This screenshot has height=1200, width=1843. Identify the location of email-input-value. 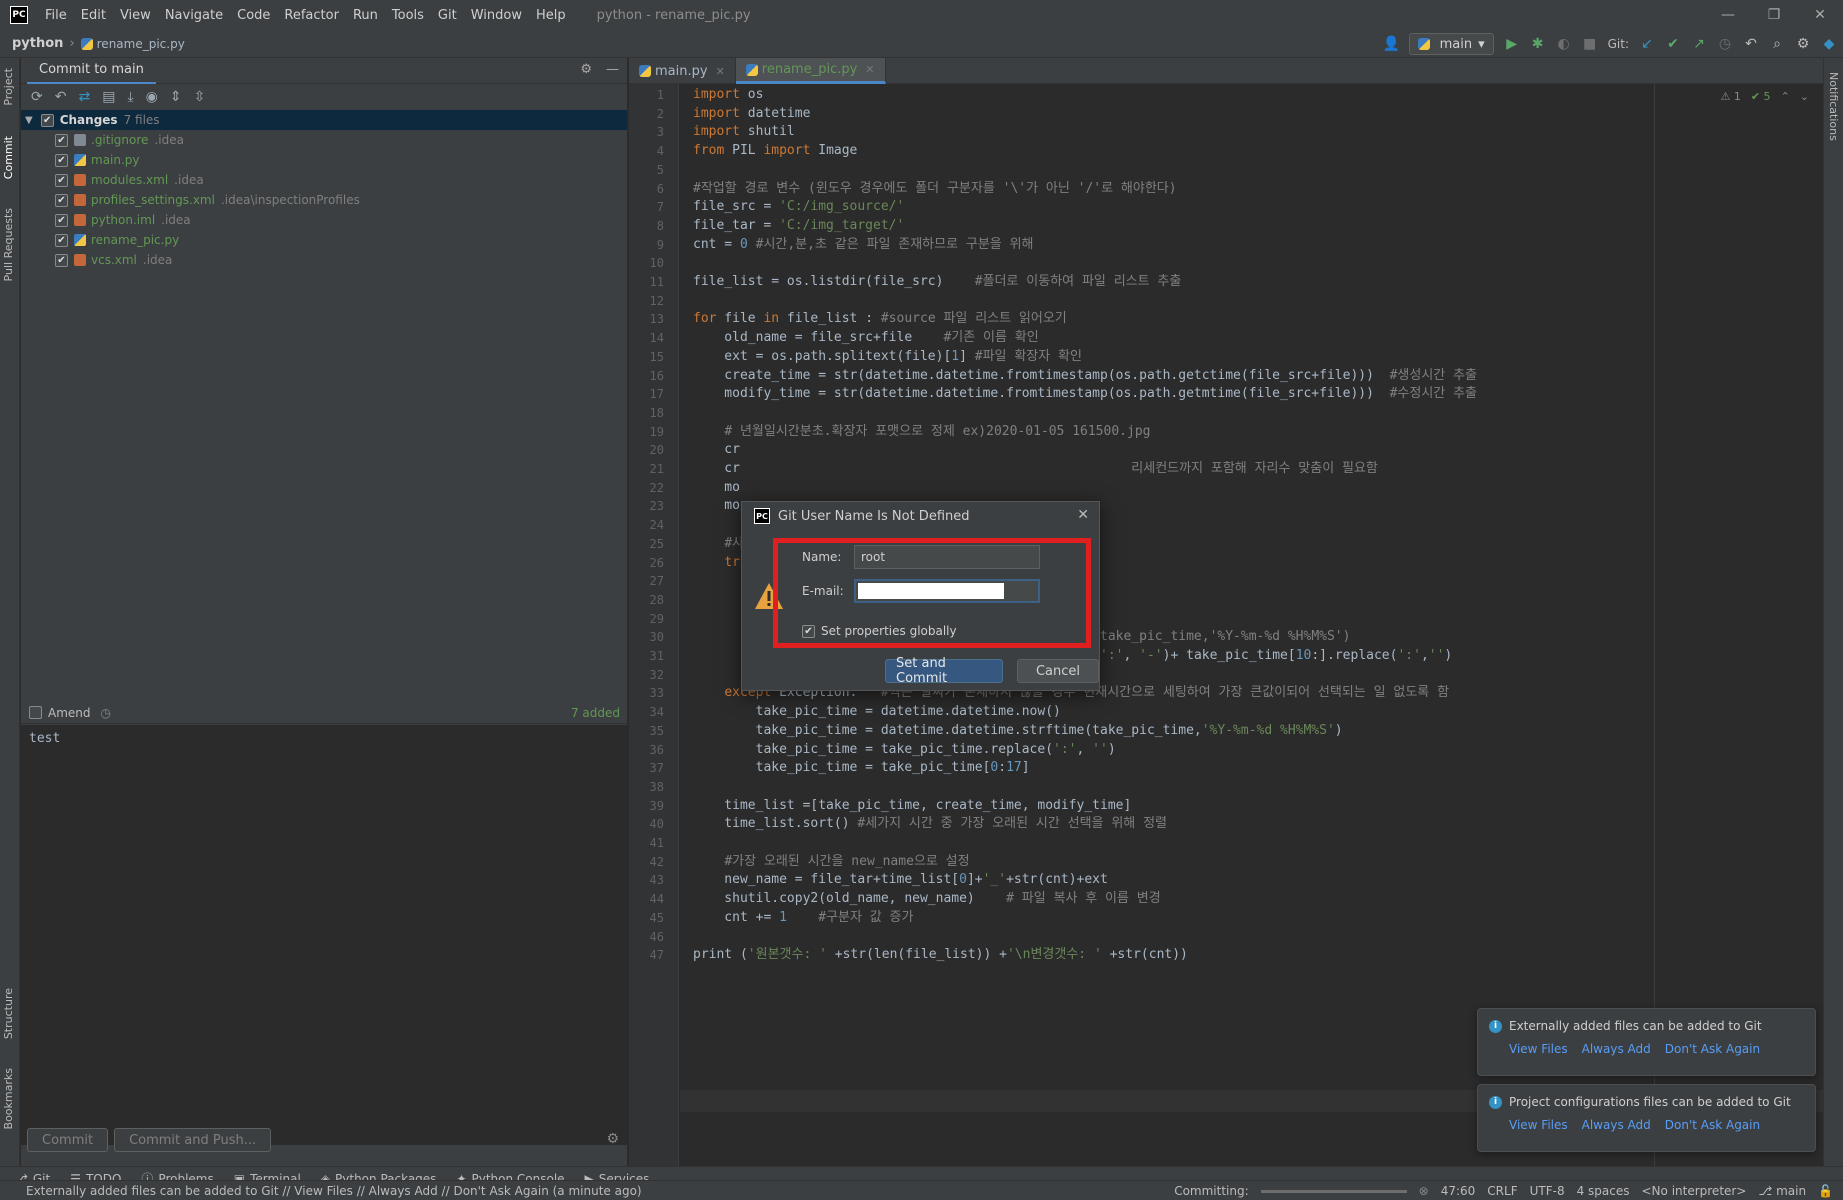
(931, 591).